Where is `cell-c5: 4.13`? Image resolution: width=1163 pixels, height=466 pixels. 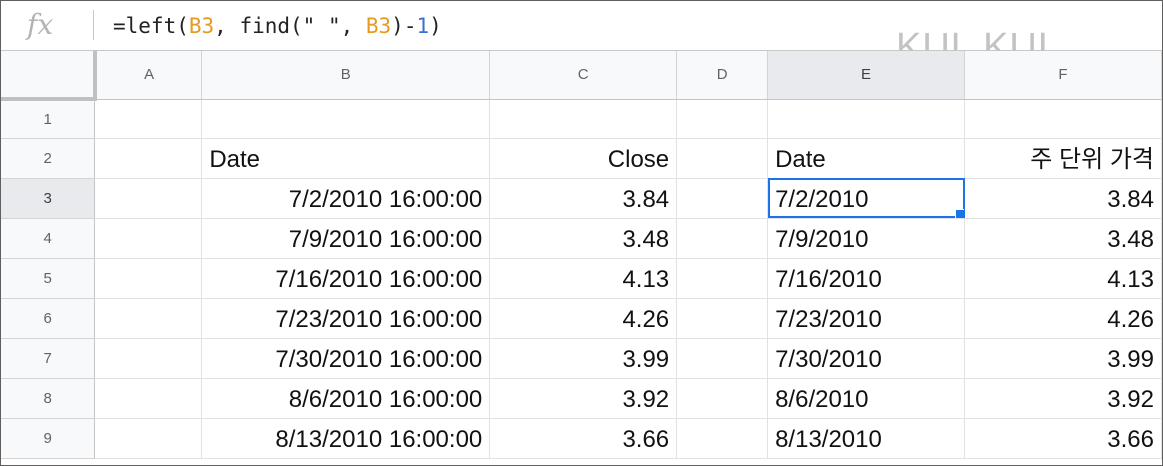 cell-c5: 4.13 is located at coordinates (583, 278).